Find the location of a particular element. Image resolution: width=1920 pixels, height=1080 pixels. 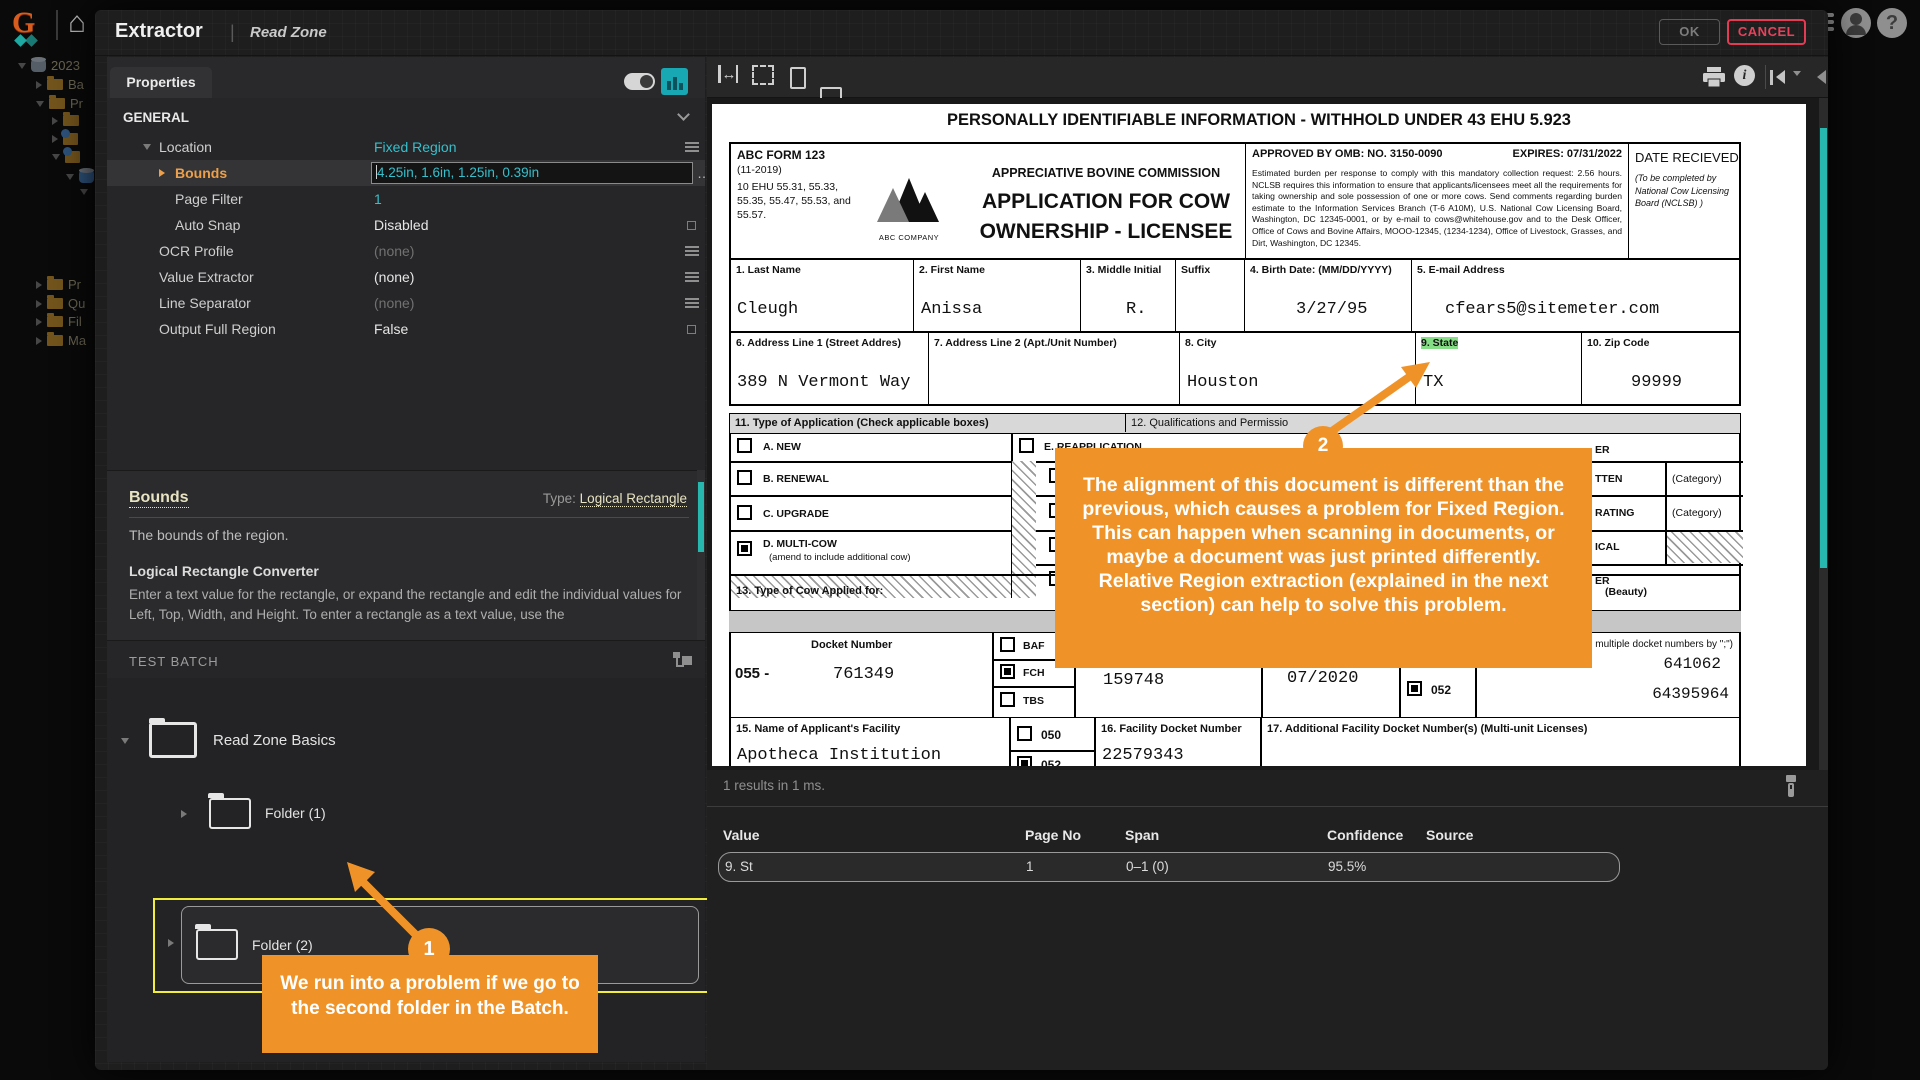

region-select-icon is located at coordinates (763, 75).